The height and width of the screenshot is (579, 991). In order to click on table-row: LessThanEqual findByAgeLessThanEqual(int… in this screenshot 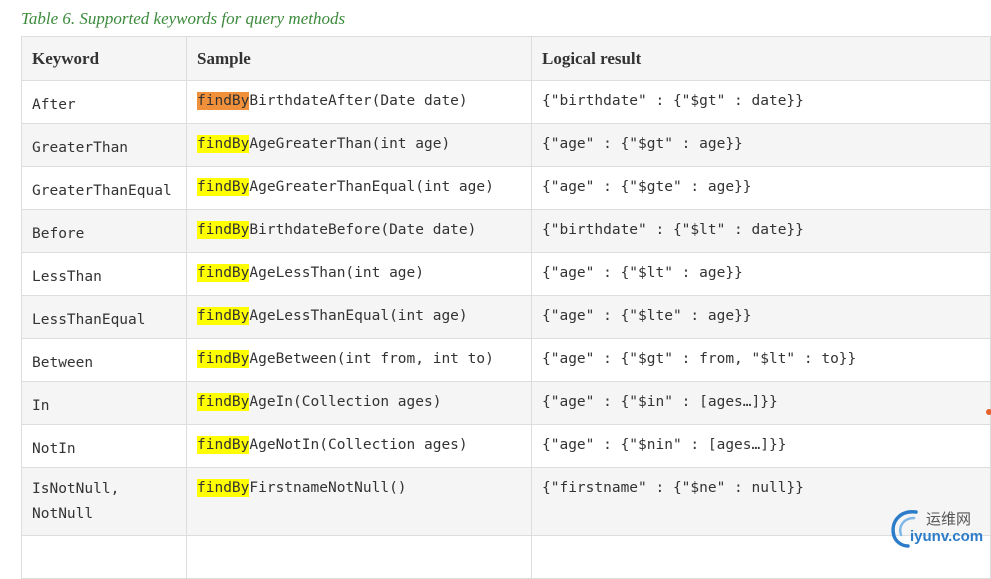, I will do `click(506, 317)`.